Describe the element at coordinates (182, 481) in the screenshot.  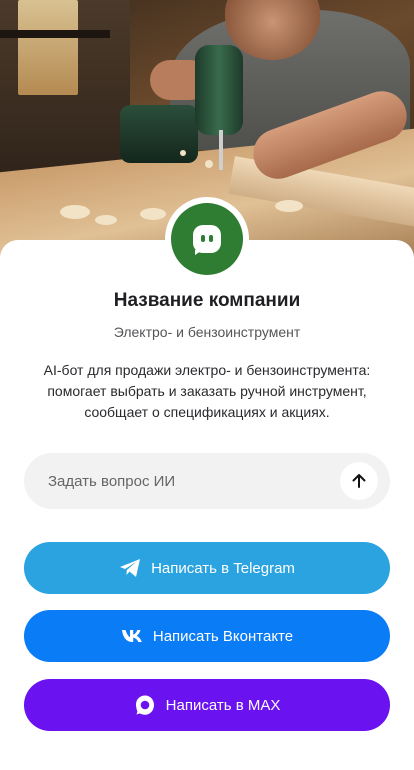
I see `ask-ai-input` at that location.